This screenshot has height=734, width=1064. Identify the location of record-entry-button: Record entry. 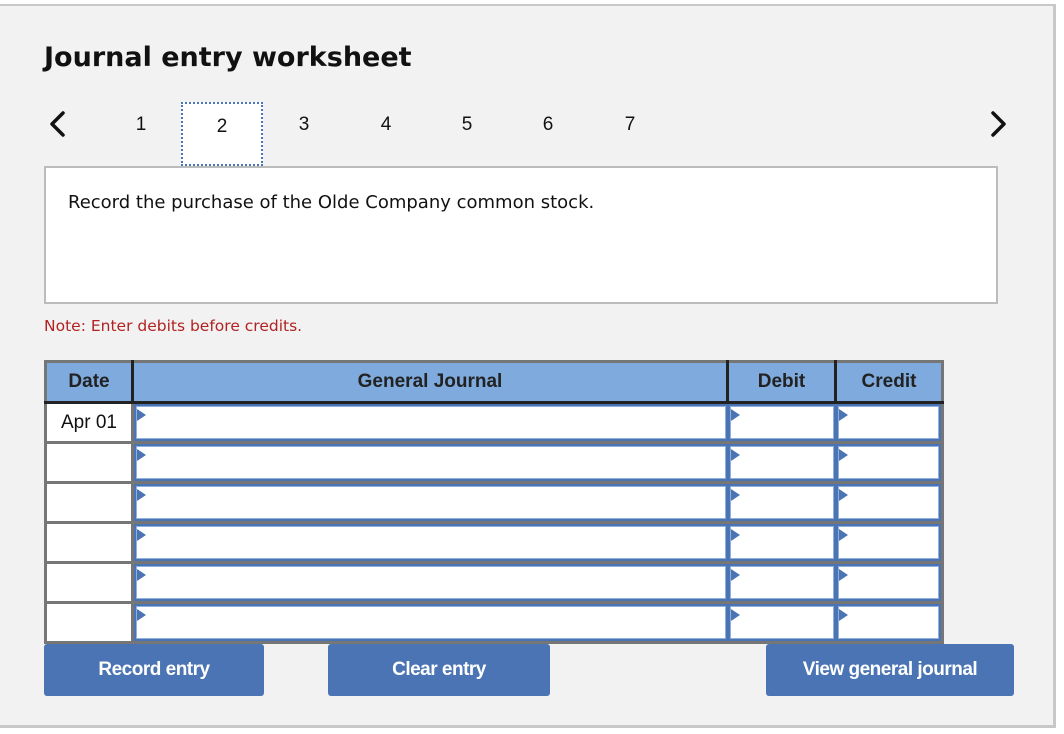
(154, 670).